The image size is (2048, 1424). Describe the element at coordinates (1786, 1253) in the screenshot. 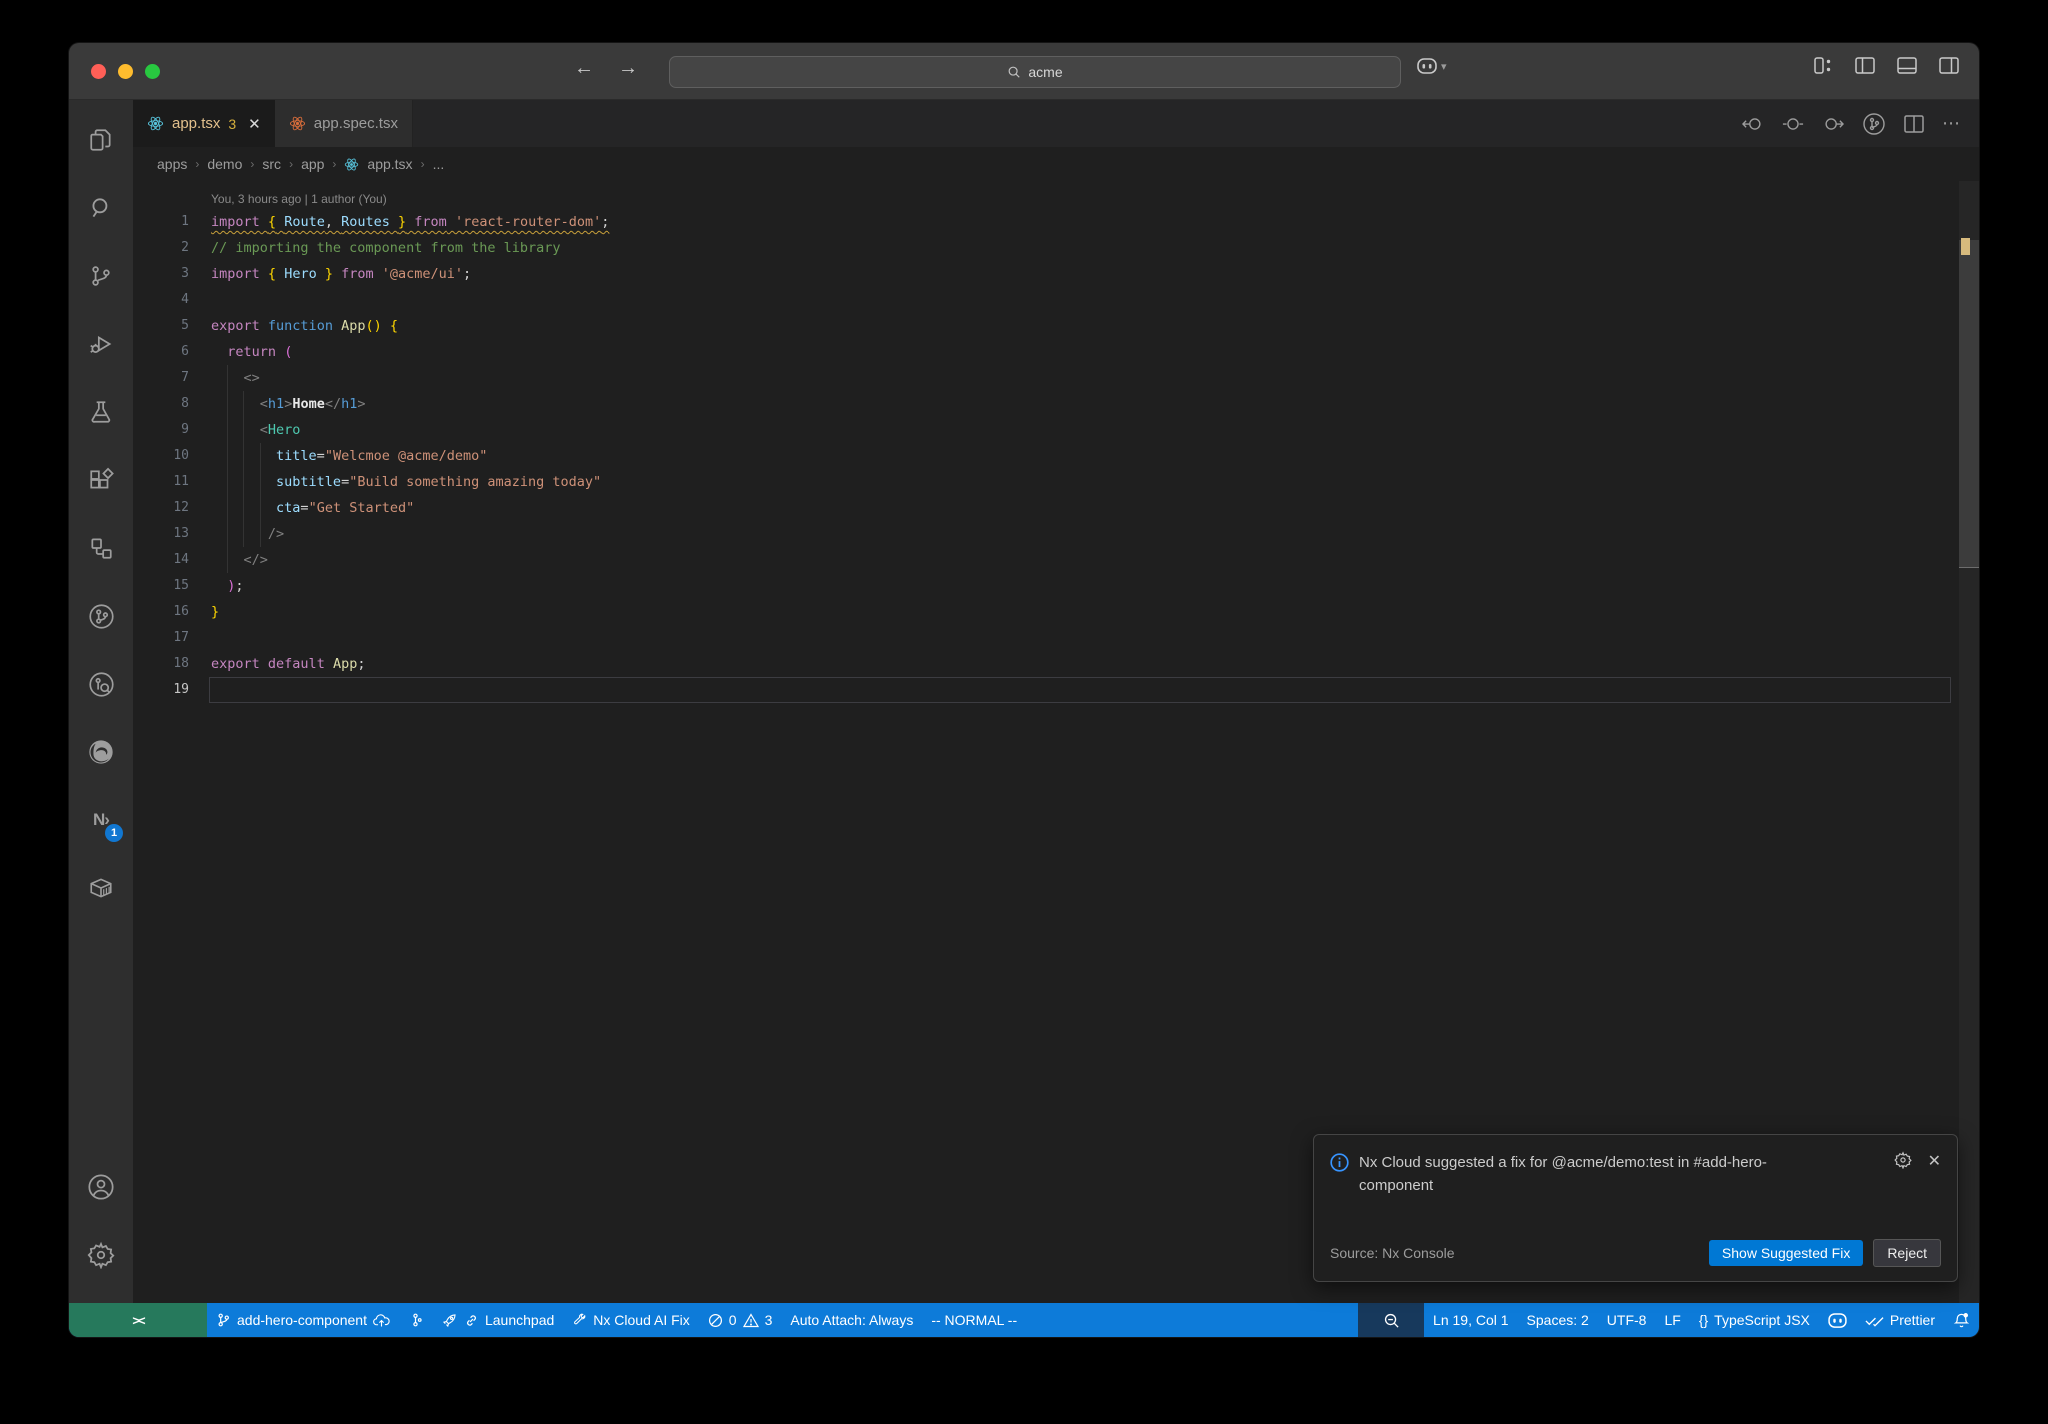

I see `show-suggested-fix-button: Show Suggested Fix` at that location.